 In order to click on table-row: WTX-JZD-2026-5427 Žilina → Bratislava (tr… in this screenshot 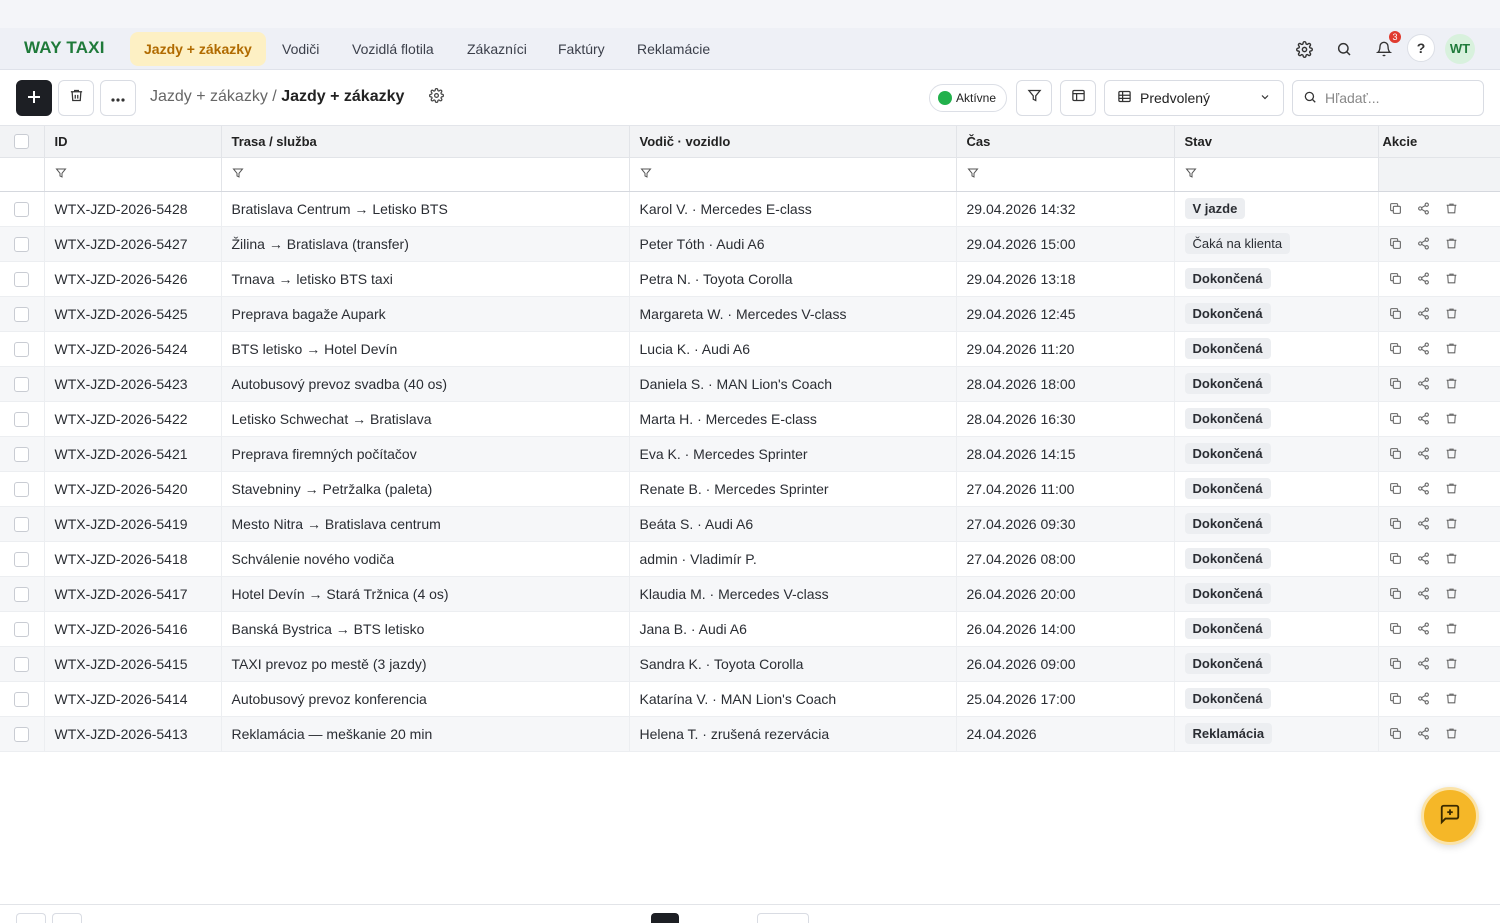, I will do `click(750, 244)`.